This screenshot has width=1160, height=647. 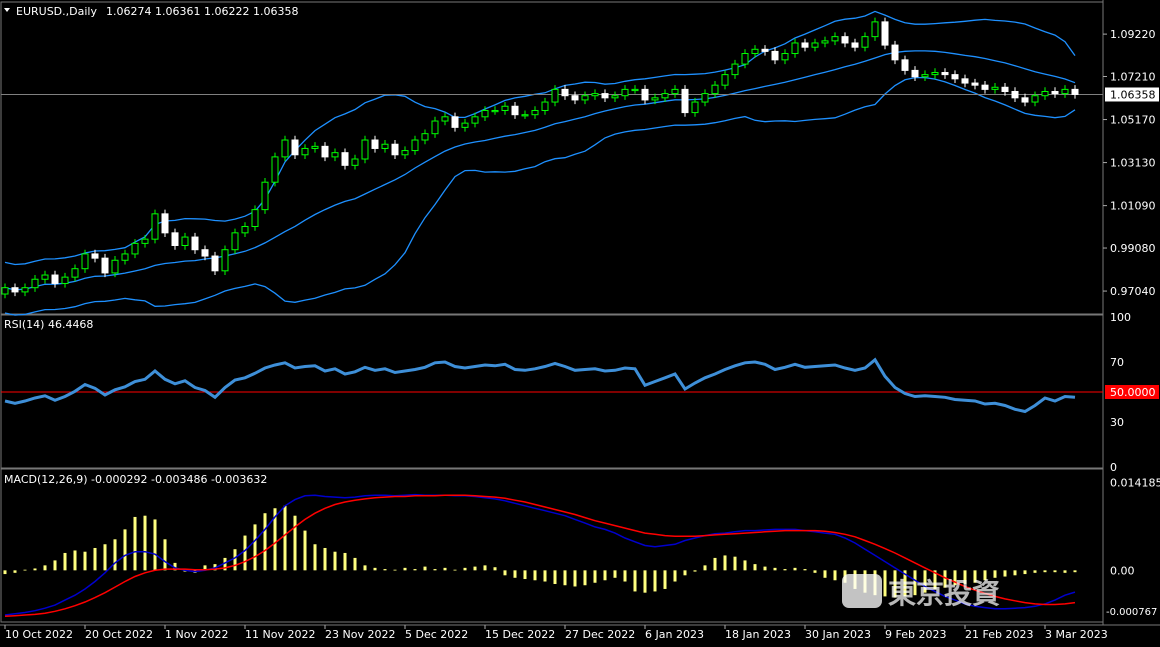 I want to click on rsi-panel, so click(x=552, y=385).